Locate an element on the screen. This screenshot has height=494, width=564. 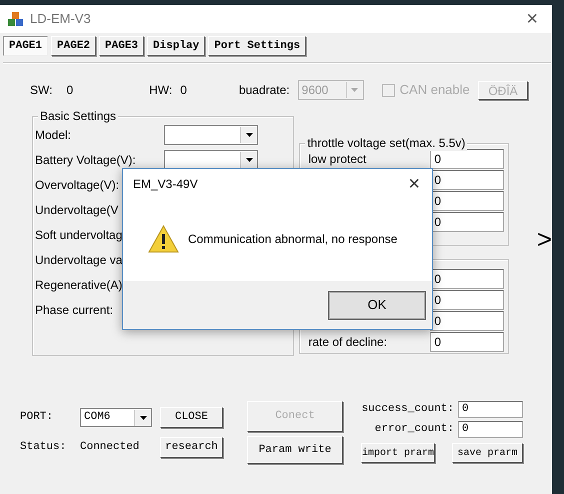
field-label: Overvoltage(V): is located at coordinates (77, 185).